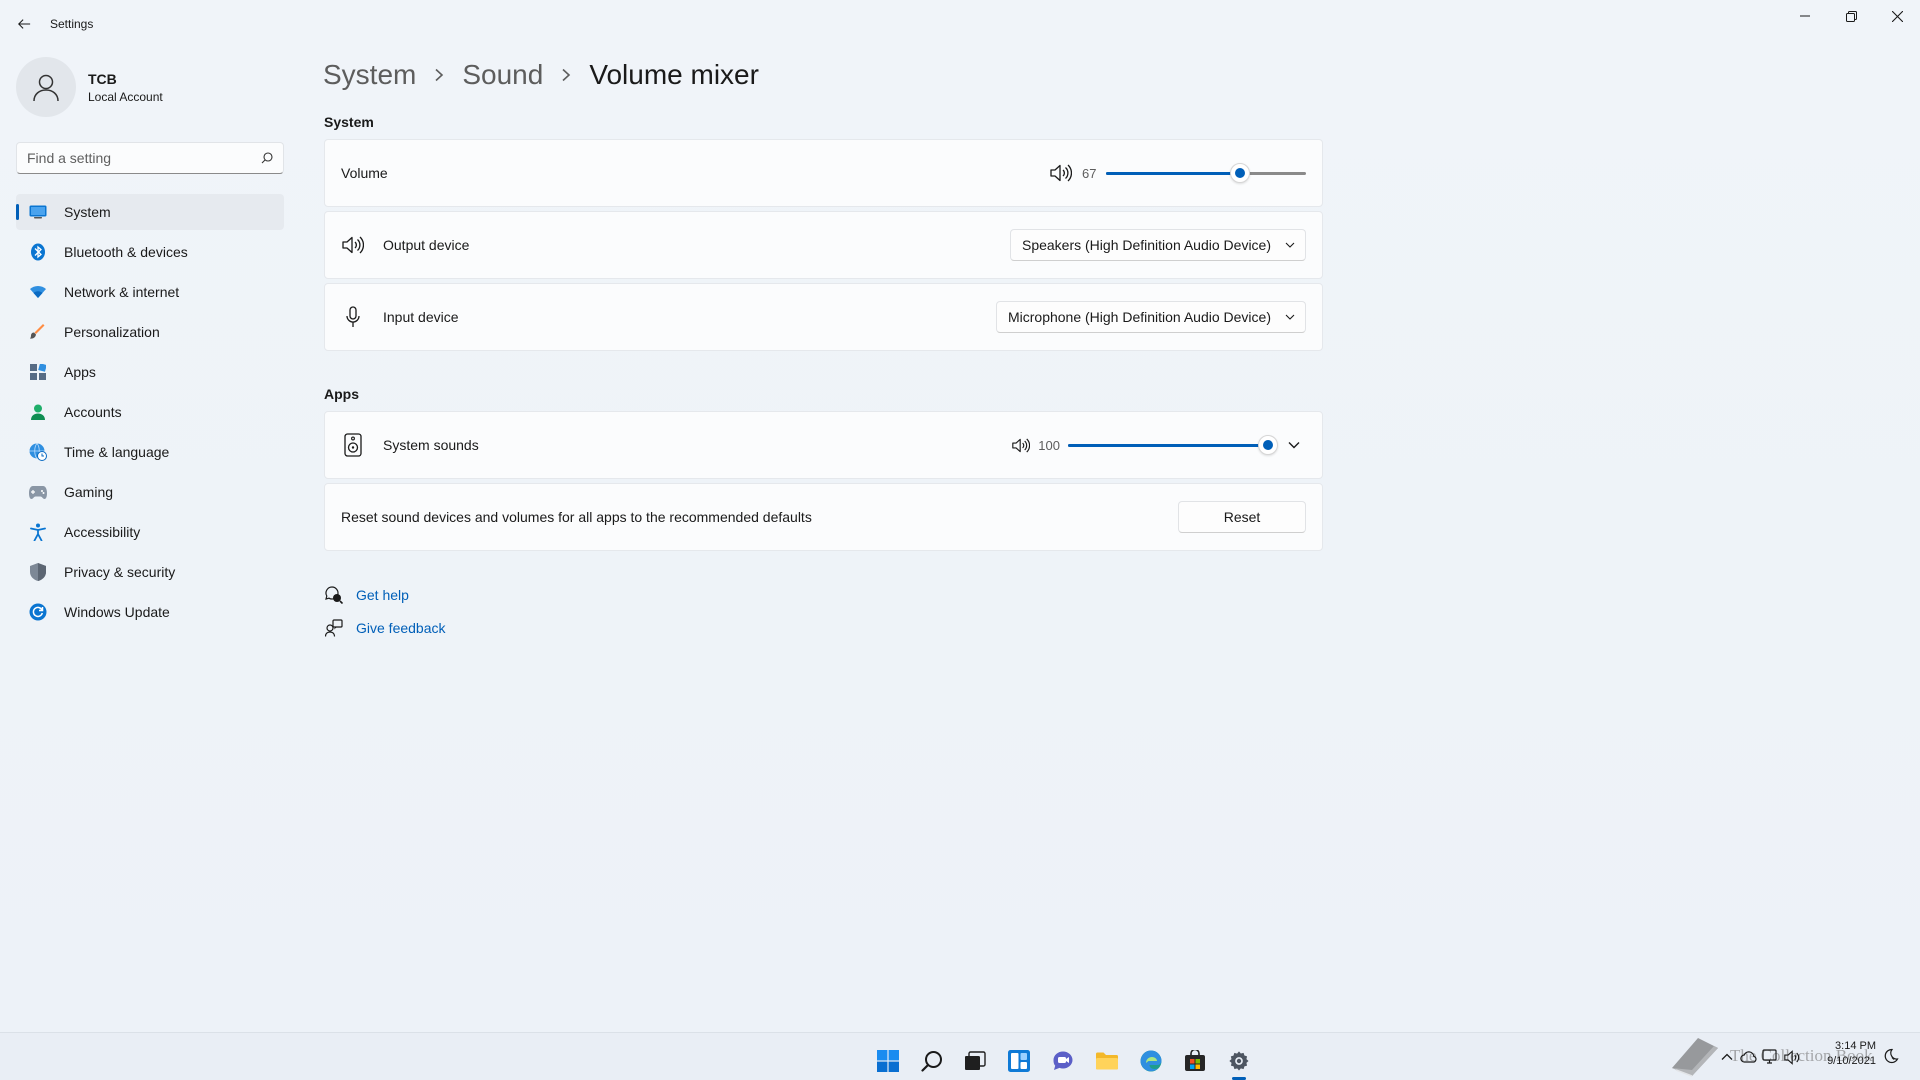 This screenshot has width=1920, height=1080. Describe the element at coordinates (1771, 1057) in the screenshot. I see `network-icon` at that location.